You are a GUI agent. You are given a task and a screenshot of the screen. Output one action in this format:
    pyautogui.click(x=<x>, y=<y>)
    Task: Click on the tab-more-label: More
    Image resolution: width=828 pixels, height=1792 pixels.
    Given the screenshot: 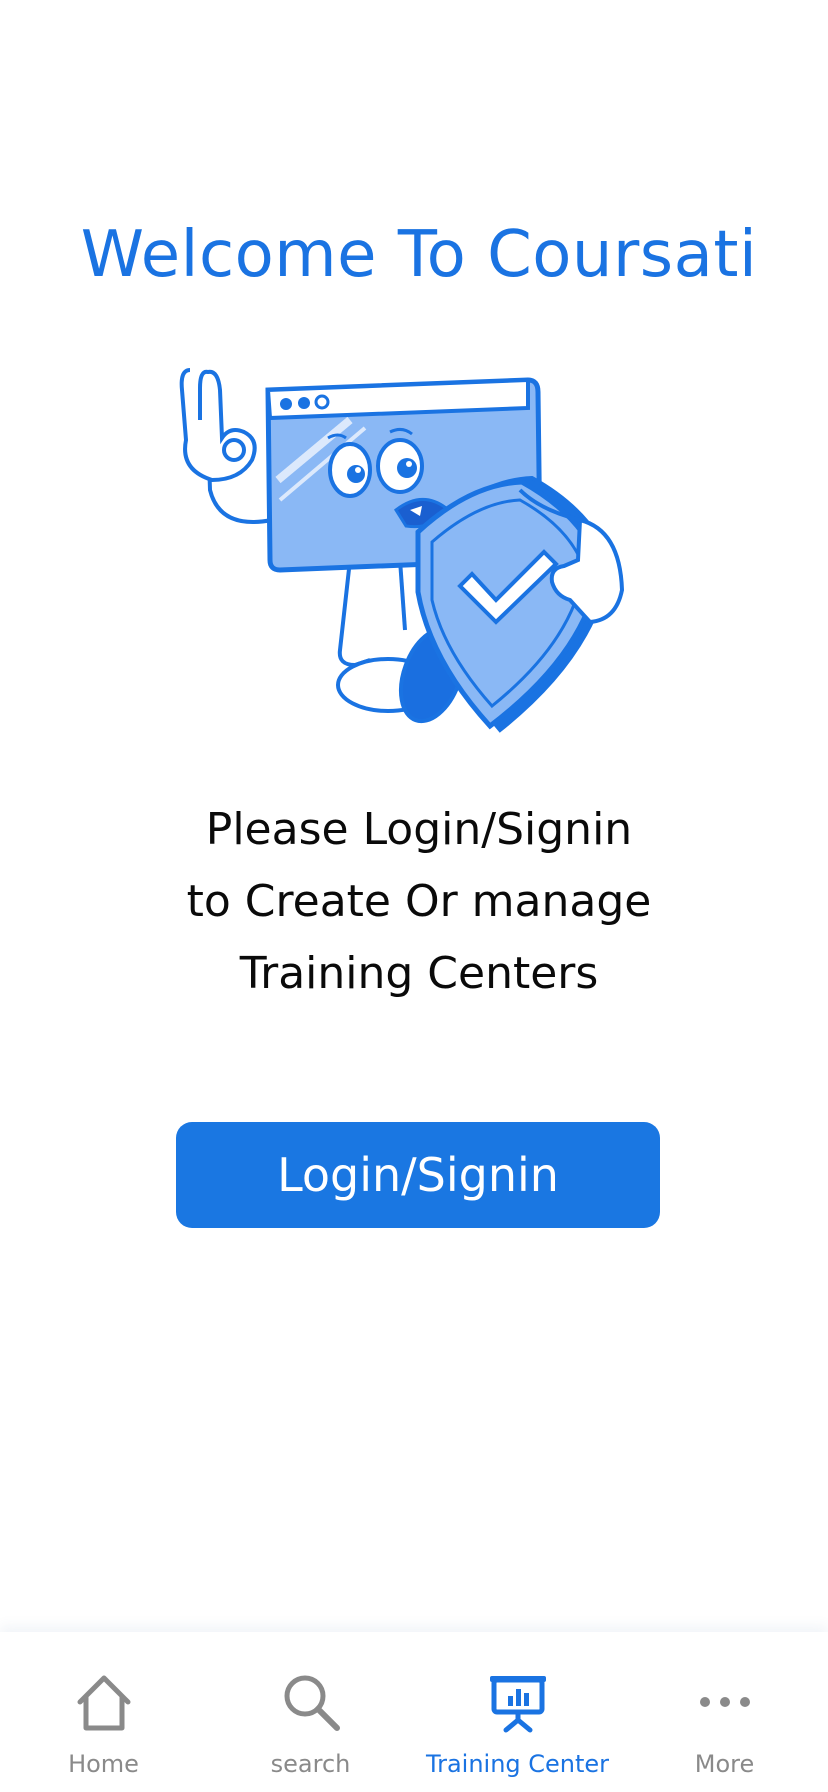 What is the action you would take?
    pyautogui.click(x=724, y=1764)
    